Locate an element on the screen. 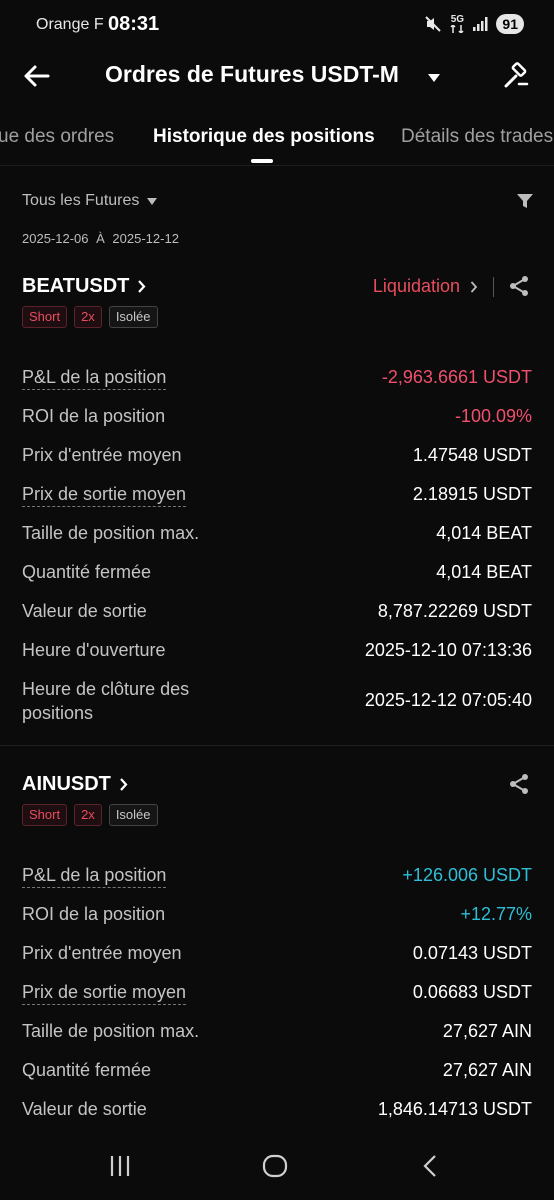  home-icon is located at coordinates (275, 1166).